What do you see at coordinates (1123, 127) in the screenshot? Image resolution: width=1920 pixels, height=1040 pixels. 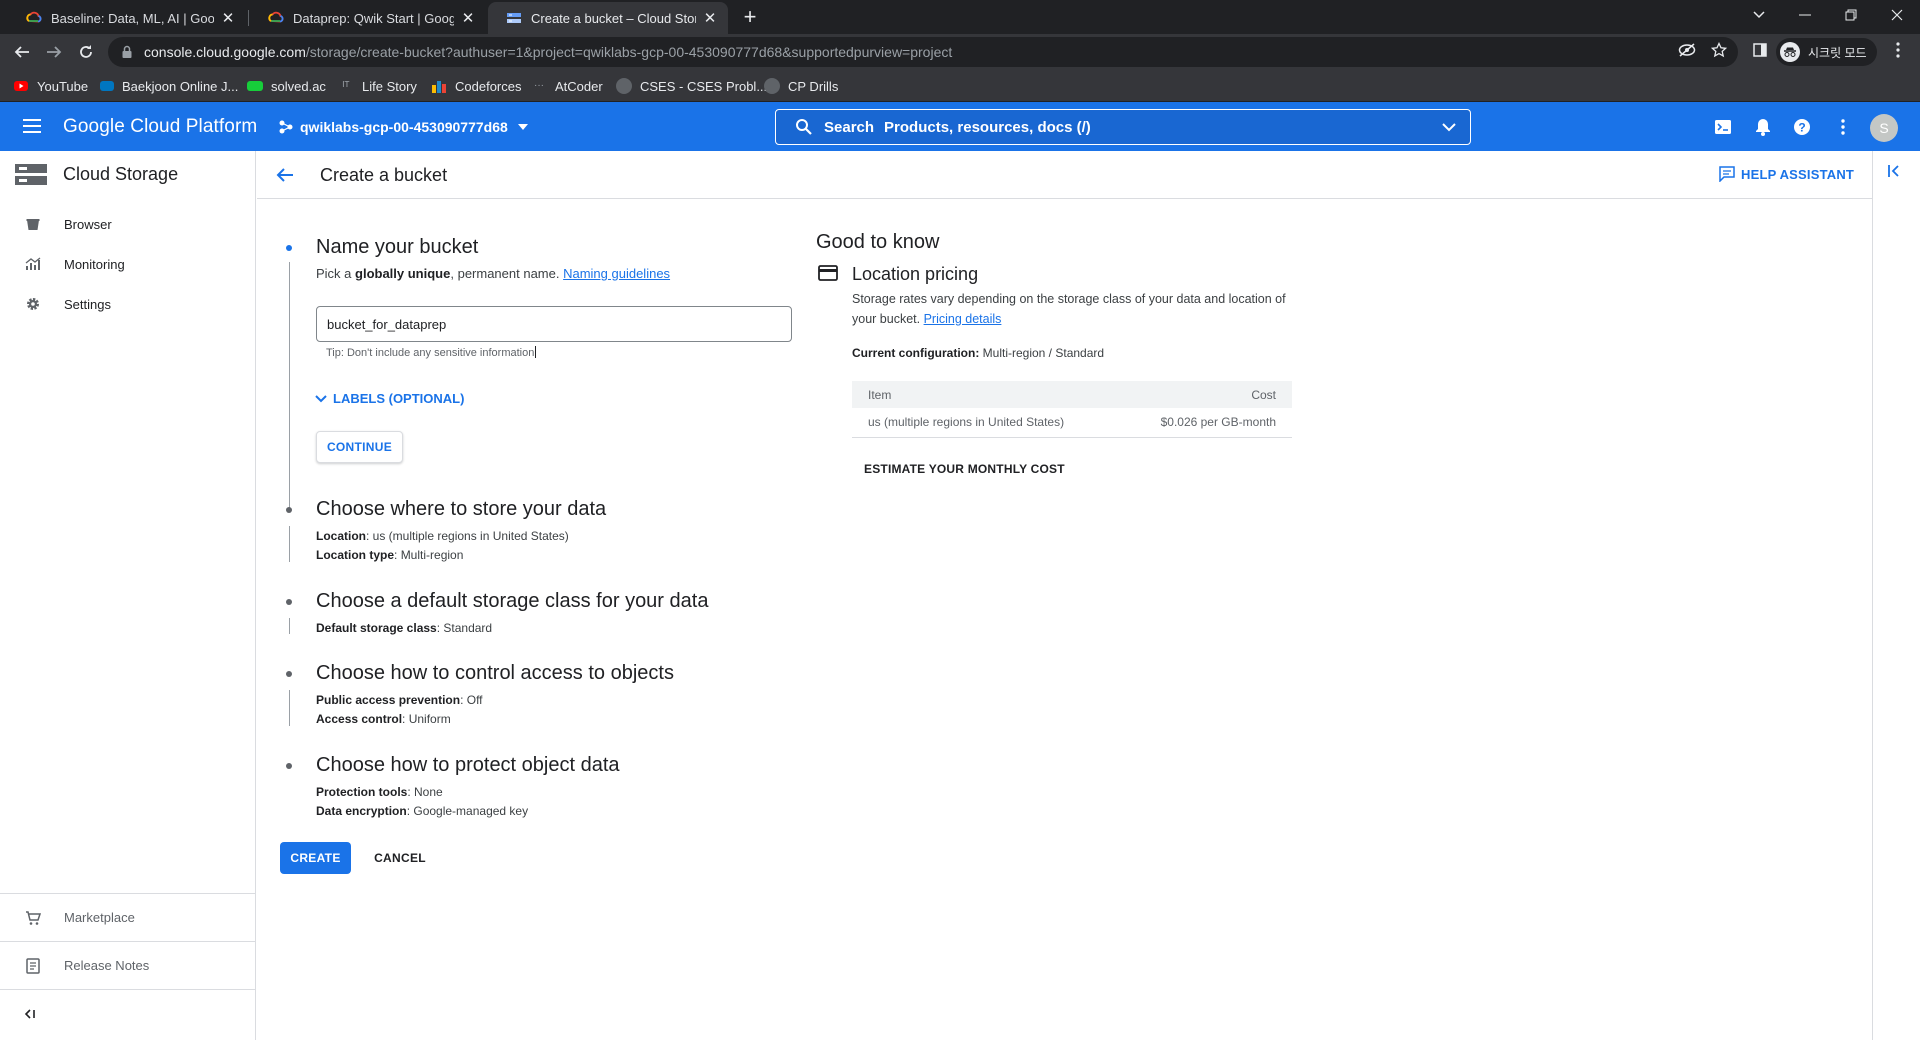 I see `search-input: Search Products, resources, docs (/)` at bounding box center [1123, 127].